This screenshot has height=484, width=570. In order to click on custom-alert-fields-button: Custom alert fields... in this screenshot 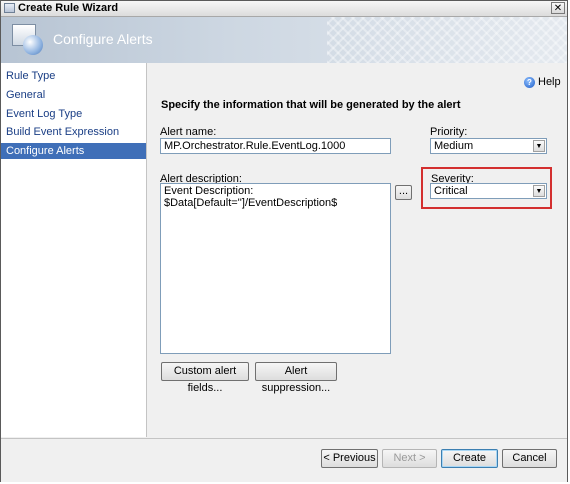, I will do `click(205, 378)`.